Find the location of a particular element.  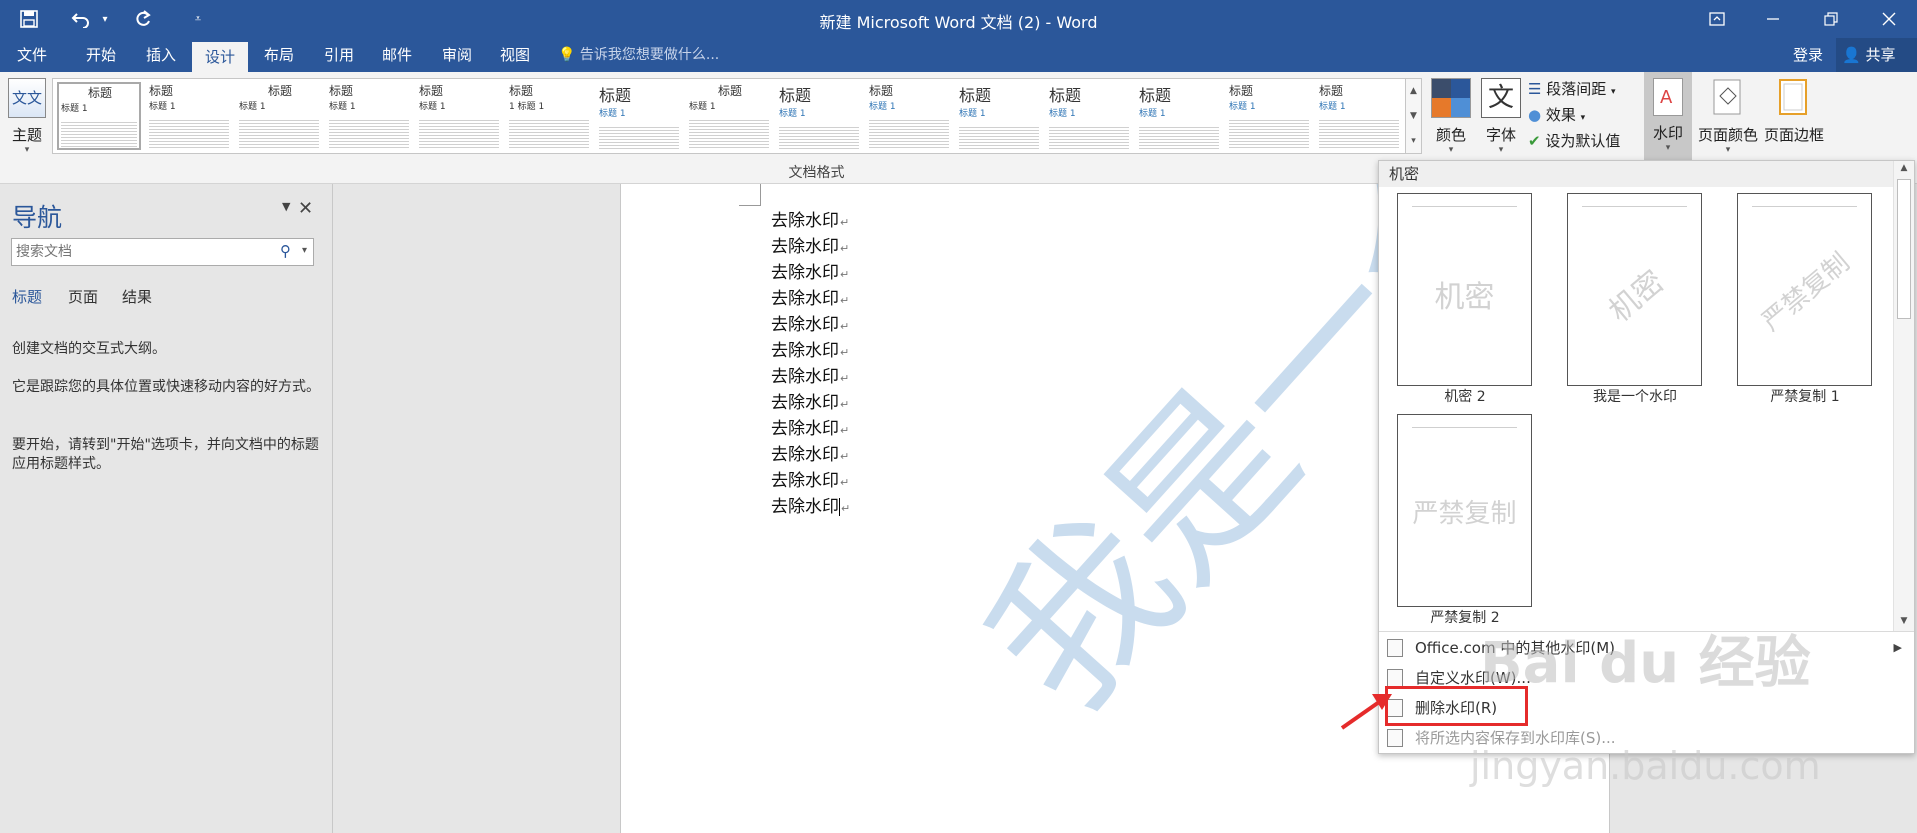

undo-icon is located at coordinates (81, 19).